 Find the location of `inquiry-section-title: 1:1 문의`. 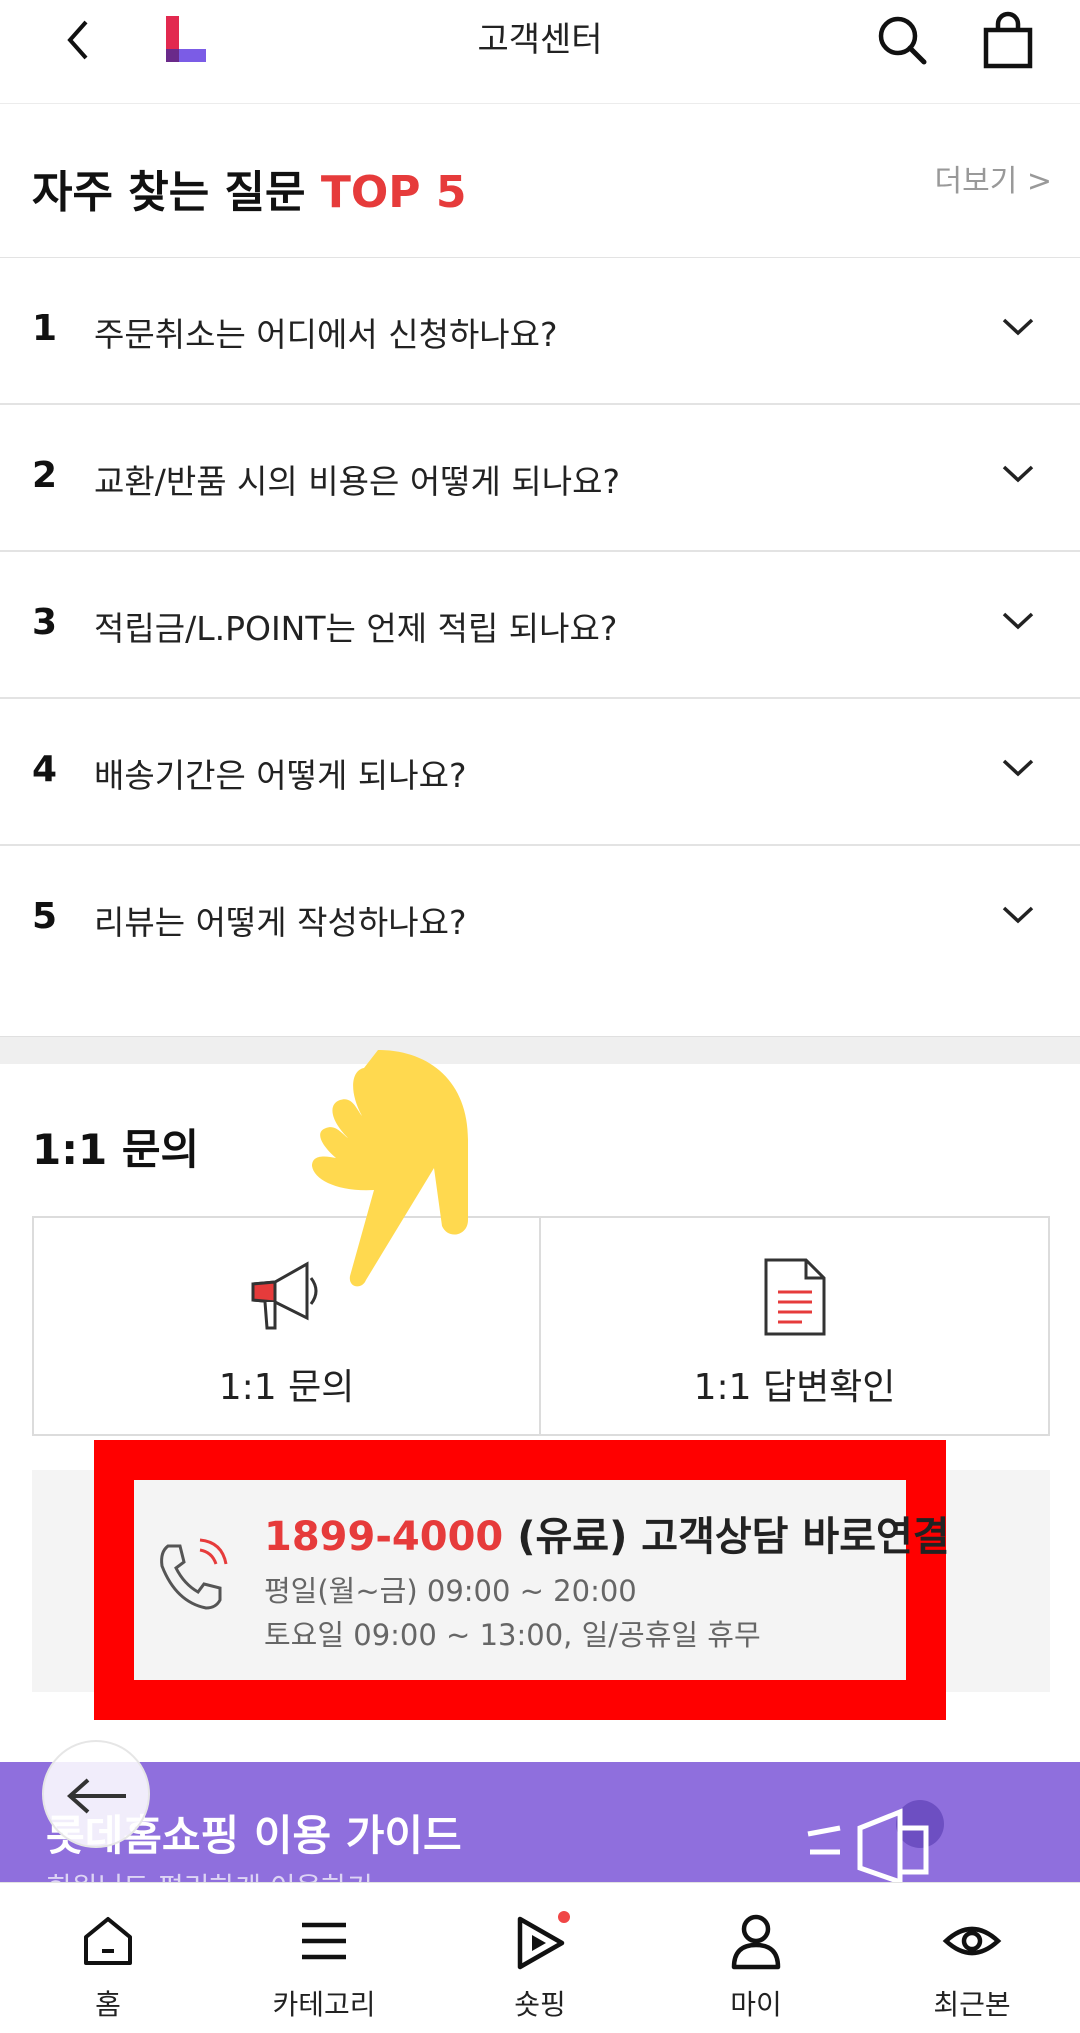

inquiry-section-title: 1:1 문의 is located at coordinates (116, 1149).